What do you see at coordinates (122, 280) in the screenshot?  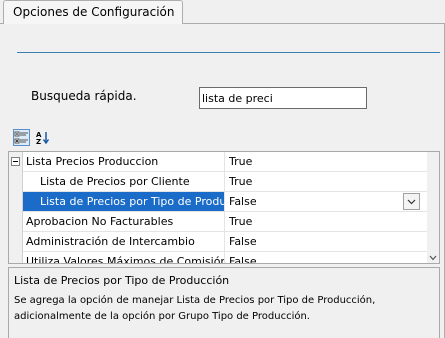 I see `description-title: Lista de Precios por Tipo de Producción` at bounding box center [122, 280].